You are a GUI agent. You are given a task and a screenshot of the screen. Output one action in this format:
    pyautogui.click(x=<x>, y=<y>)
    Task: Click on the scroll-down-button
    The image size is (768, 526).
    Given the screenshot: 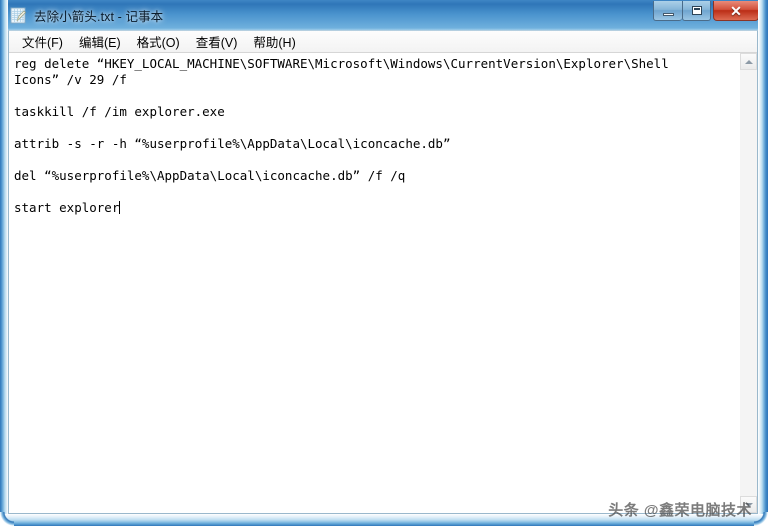 What is the action you would take?
    pyautogui.click(x=748, y=504)
    